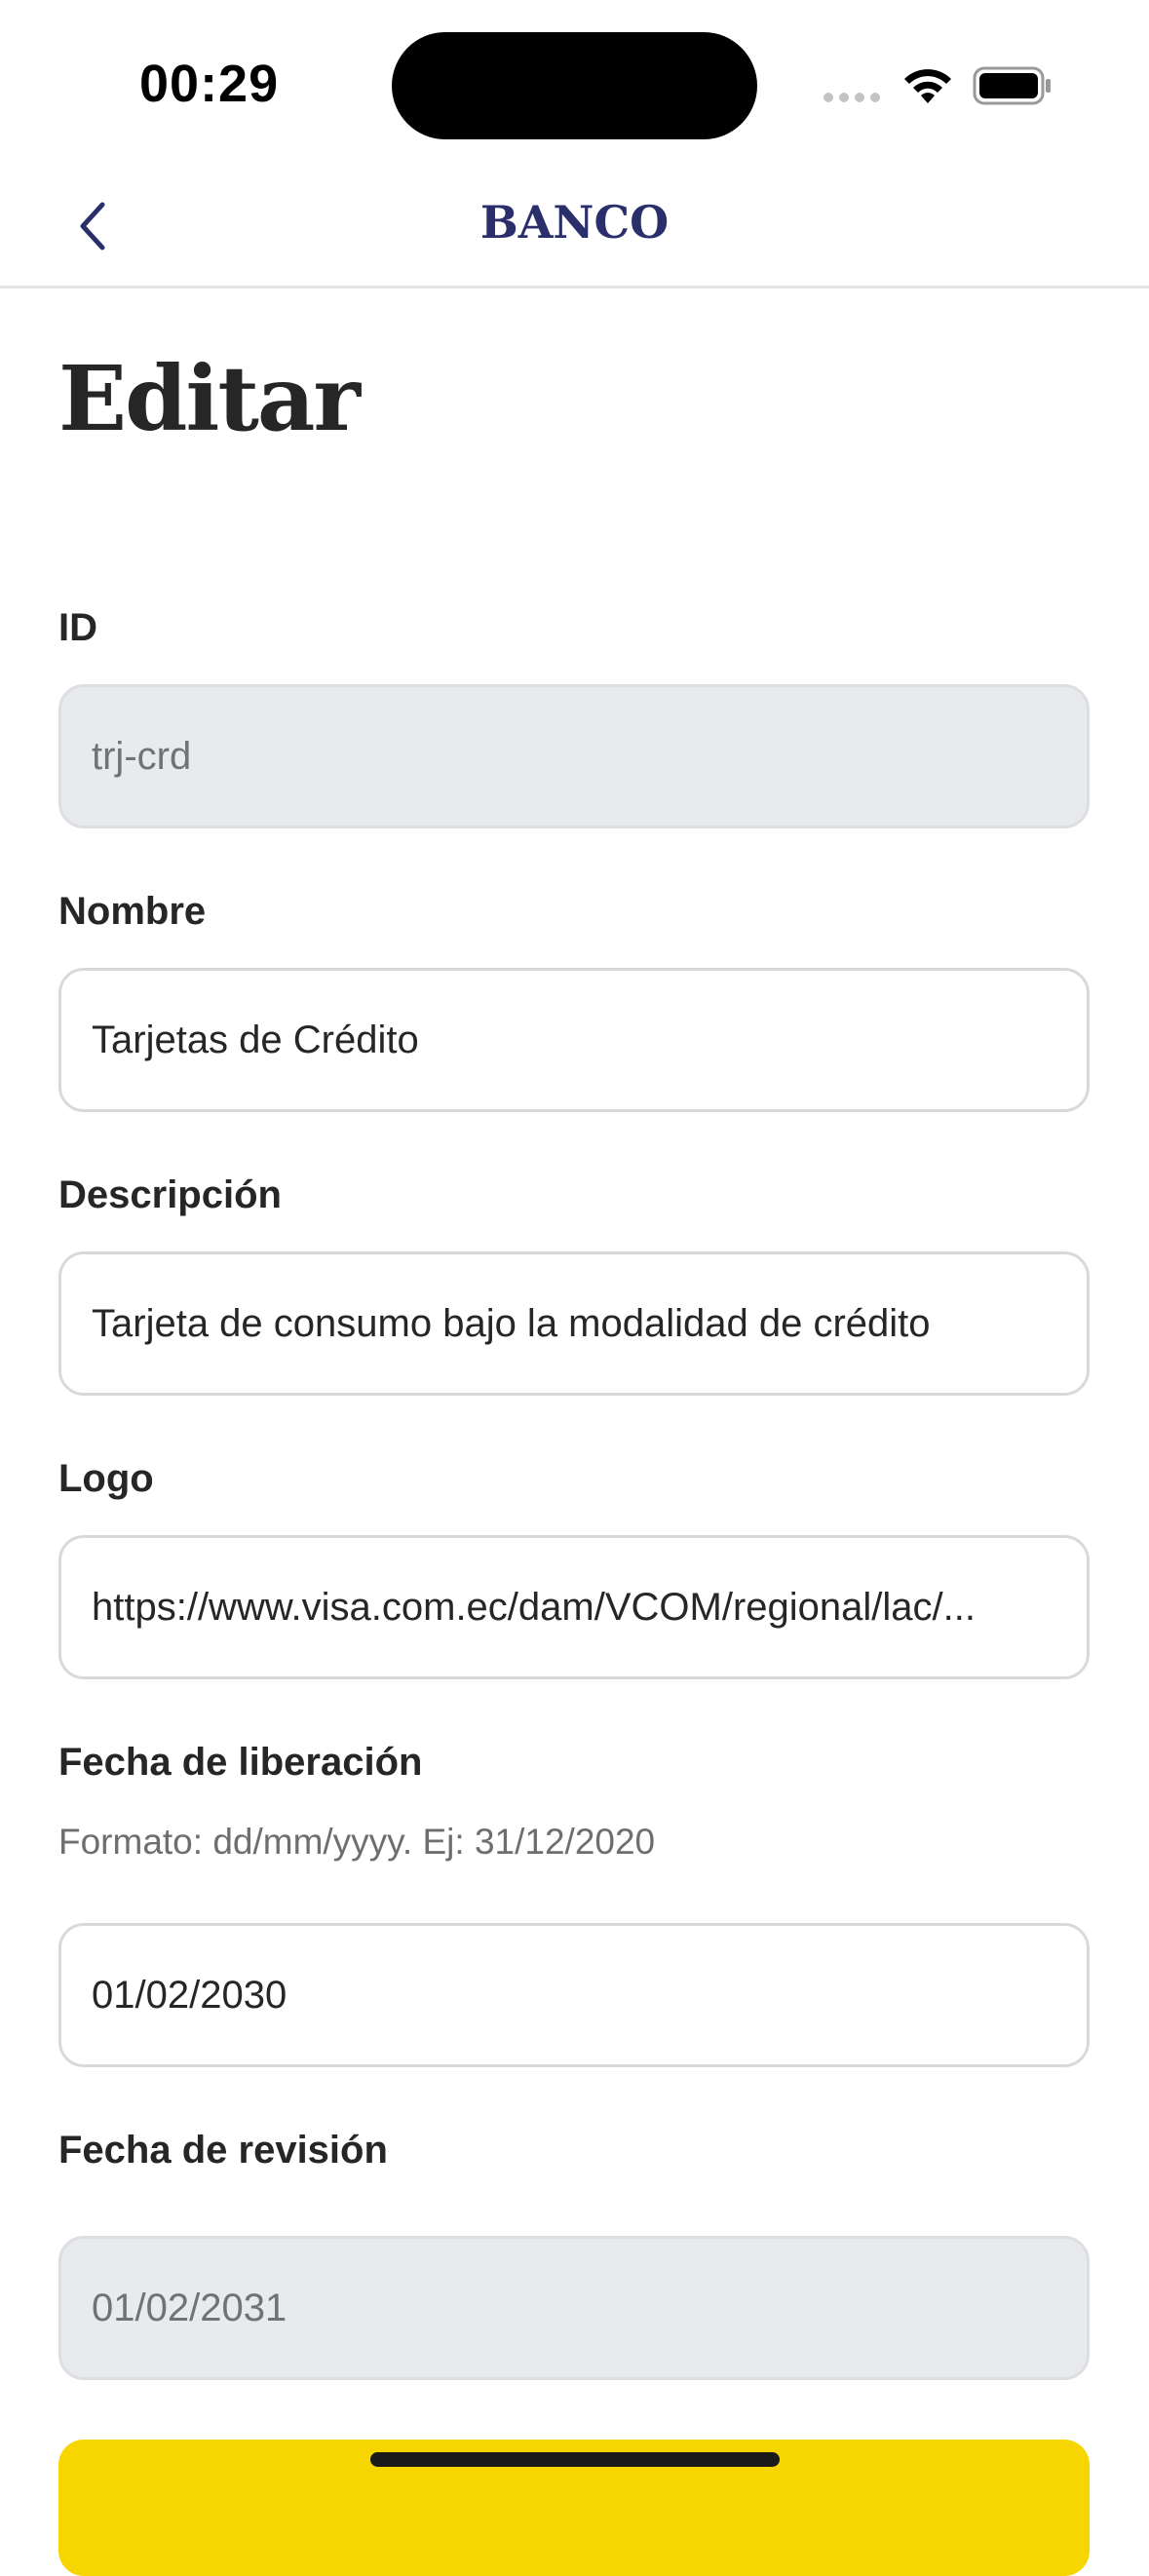  What do you see at coordinates (574, 756) in the screenshot?
I see `id-field: trj-crd` at bounding box center [574, 756].